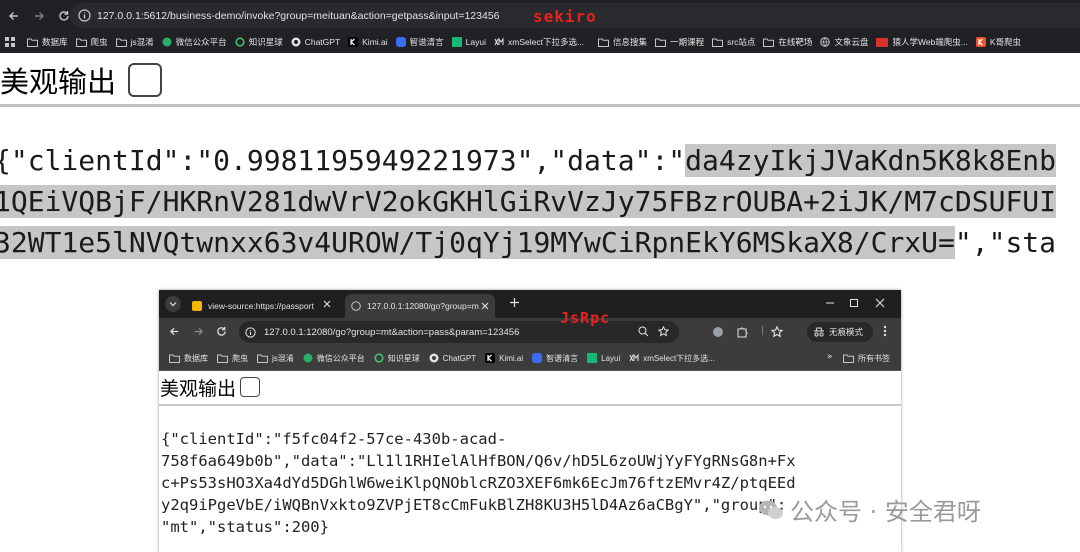  I want to click on minimize-button, so click(830, 303).